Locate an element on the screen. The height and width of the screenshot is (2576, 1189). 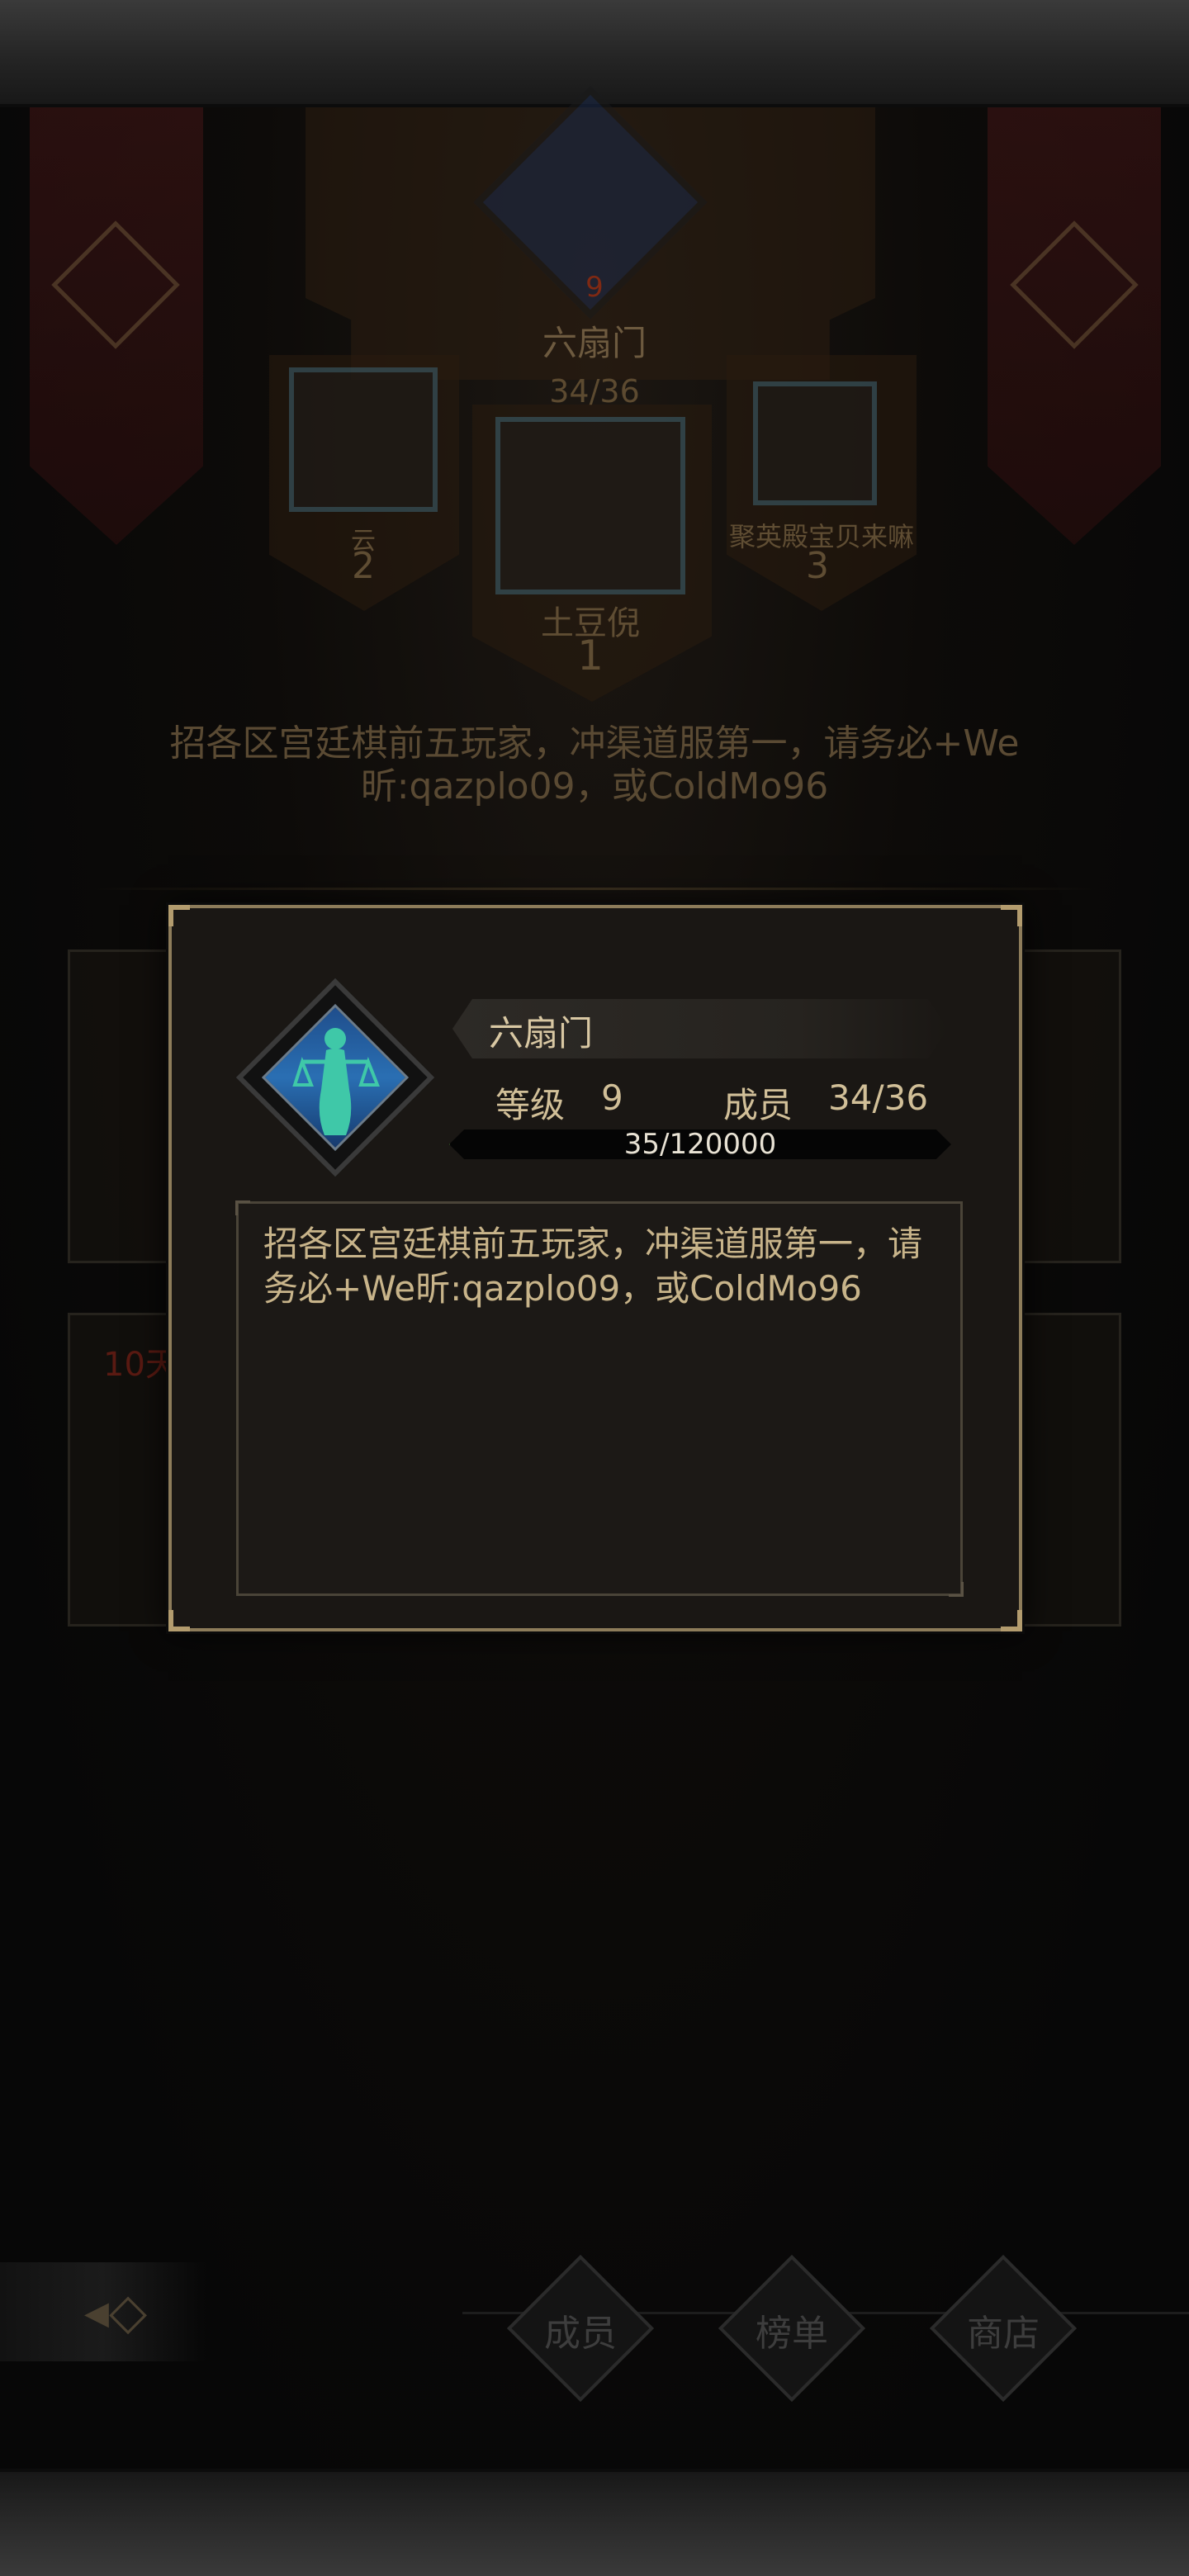
ranking-button: 榜单 is located at coordinates (792, 2328).